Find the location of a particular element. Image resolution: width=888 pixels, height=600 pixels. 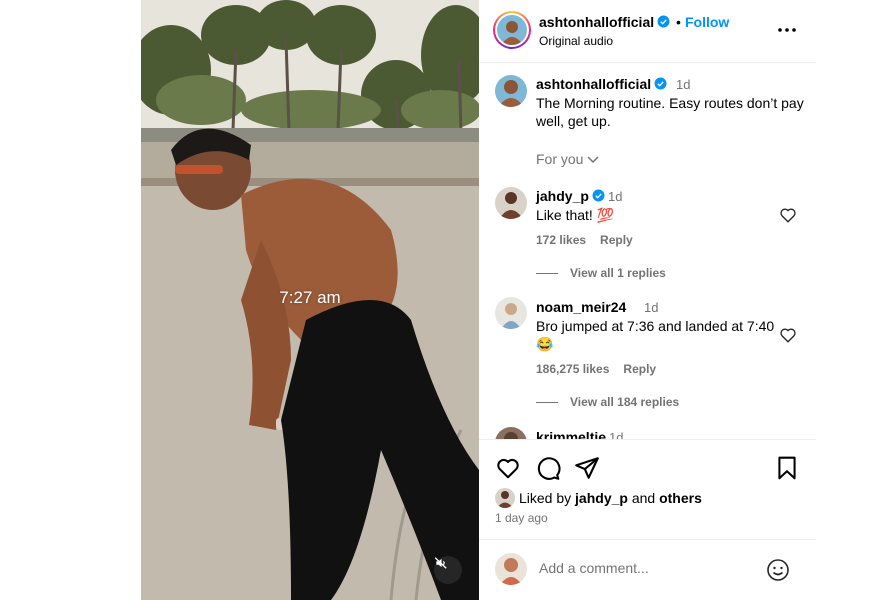

current-user-avatar is located at coordinates (511, 569).